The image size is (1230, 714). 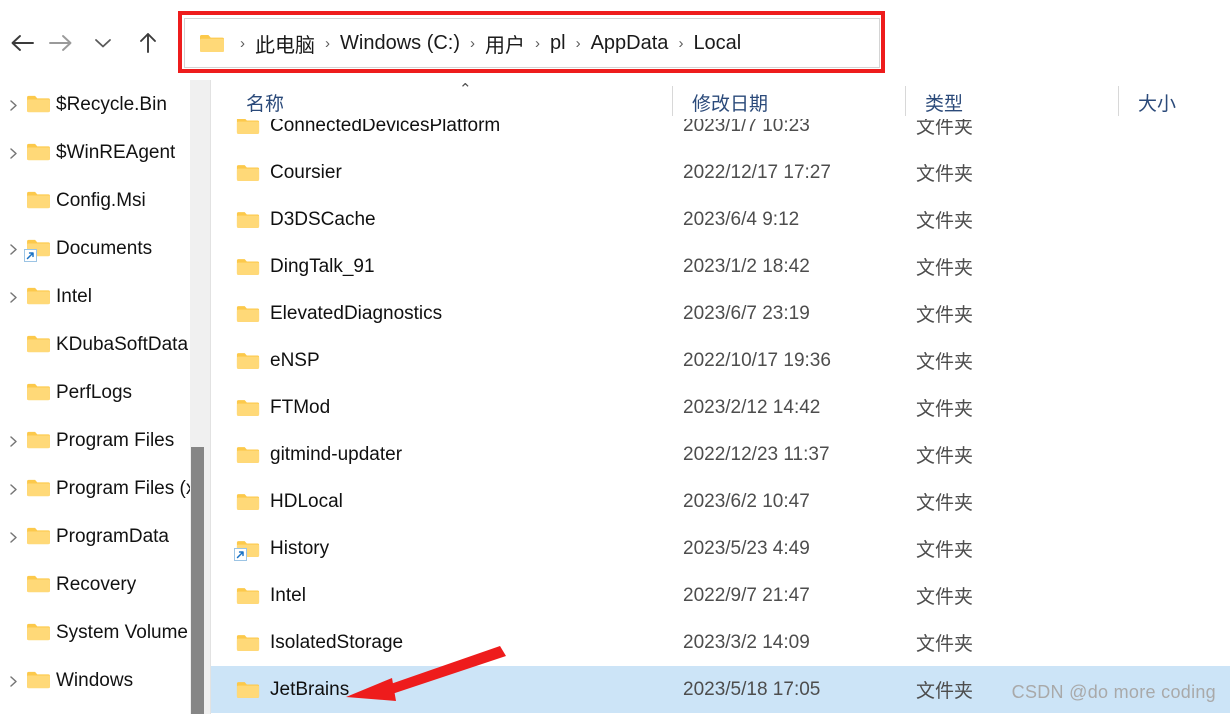 What do you see at coordinates (319, 643) in the screenshot?
I see `file-name-cell: IsolatedStorage` at bounding box center [319, 643].